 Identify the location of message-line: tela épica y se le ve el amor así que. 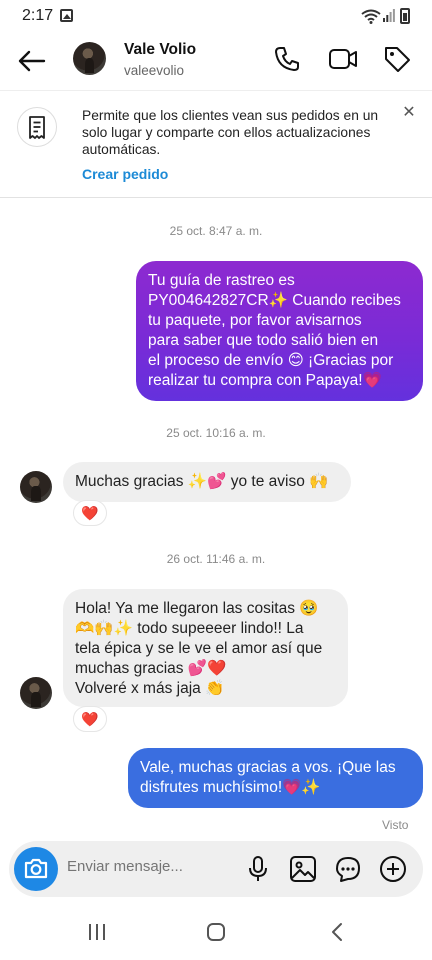
(199, 648).